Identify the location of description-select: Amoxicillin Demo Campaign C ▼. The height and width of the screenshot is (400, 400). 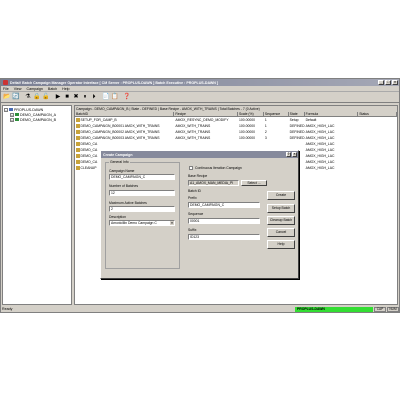
(142, 223).